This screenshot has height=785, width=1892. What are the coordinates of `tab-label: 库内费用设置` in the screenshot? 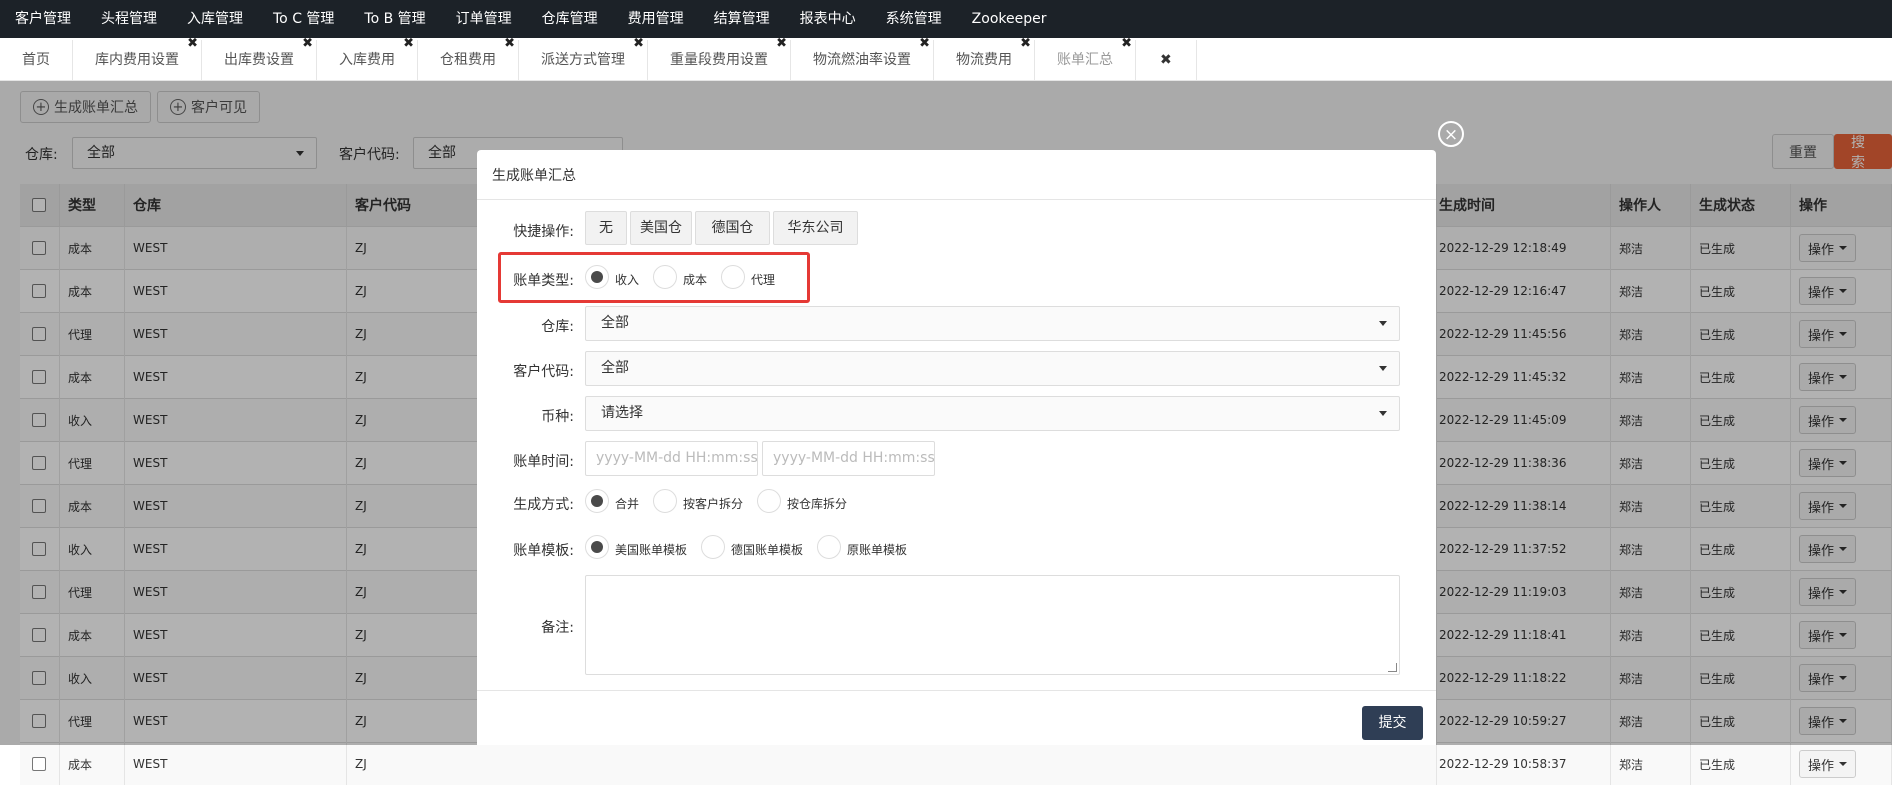 It's located at (137, 60).